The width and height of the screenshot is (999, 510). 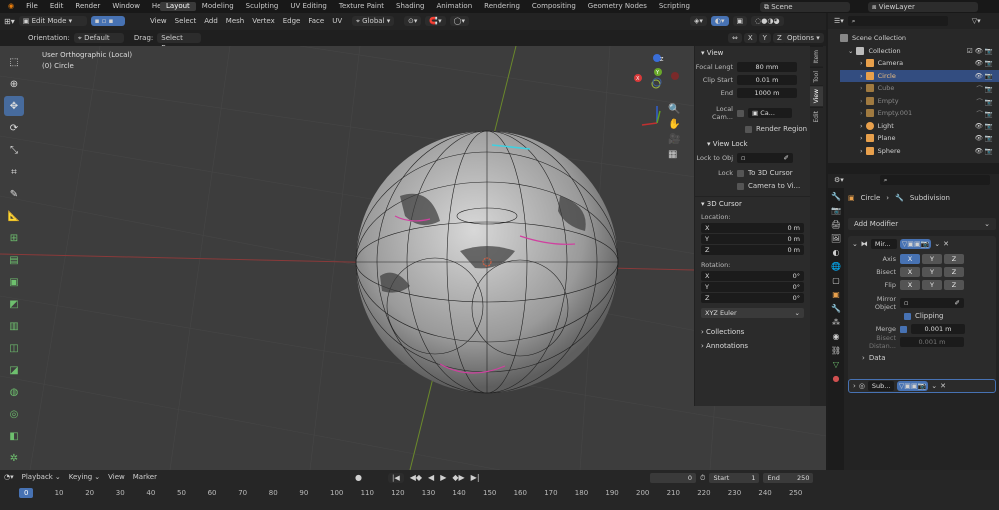 I want to click on camera-to-view-checkbox, so click(x=740, y=186).